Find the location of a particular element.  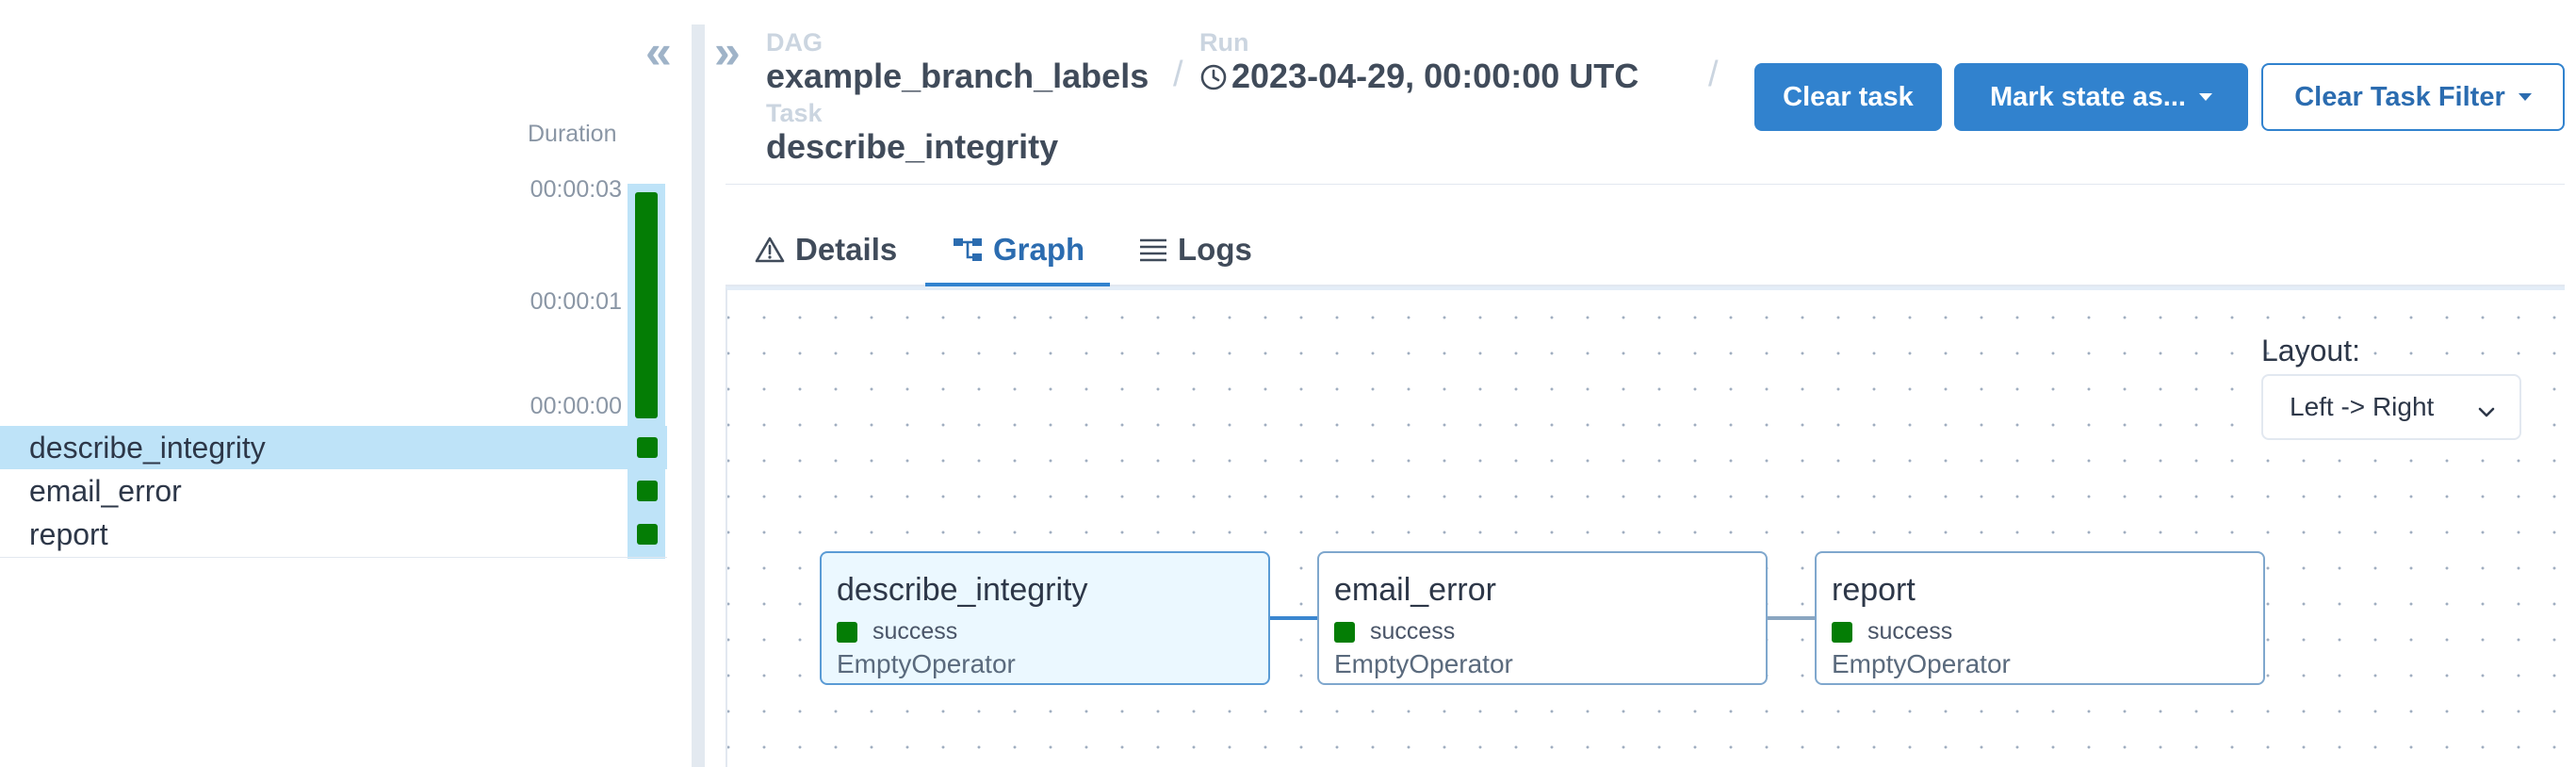

node-name: describe_integrity is located at coordinates (962, 590).